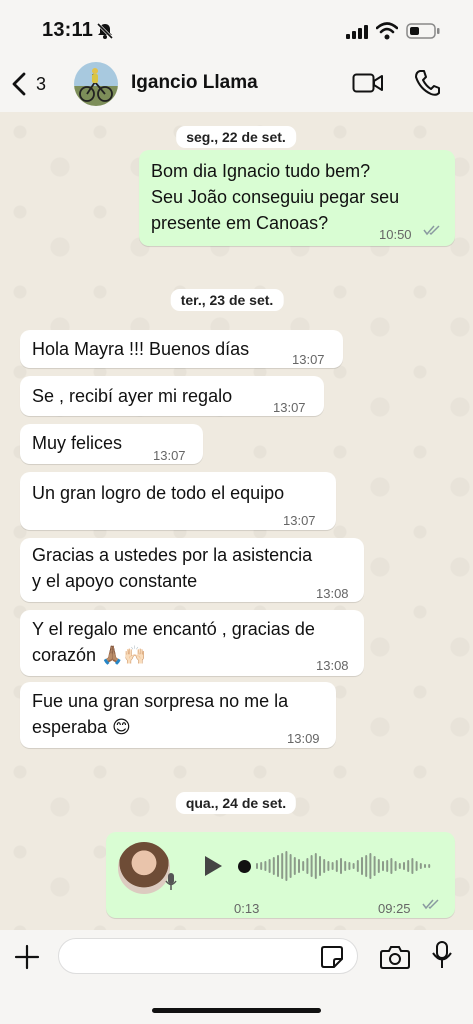  What do you see at coordinates (395, 234) in the screenshot?
I see `message-time: 10:50` at bounding box center [395, 234].